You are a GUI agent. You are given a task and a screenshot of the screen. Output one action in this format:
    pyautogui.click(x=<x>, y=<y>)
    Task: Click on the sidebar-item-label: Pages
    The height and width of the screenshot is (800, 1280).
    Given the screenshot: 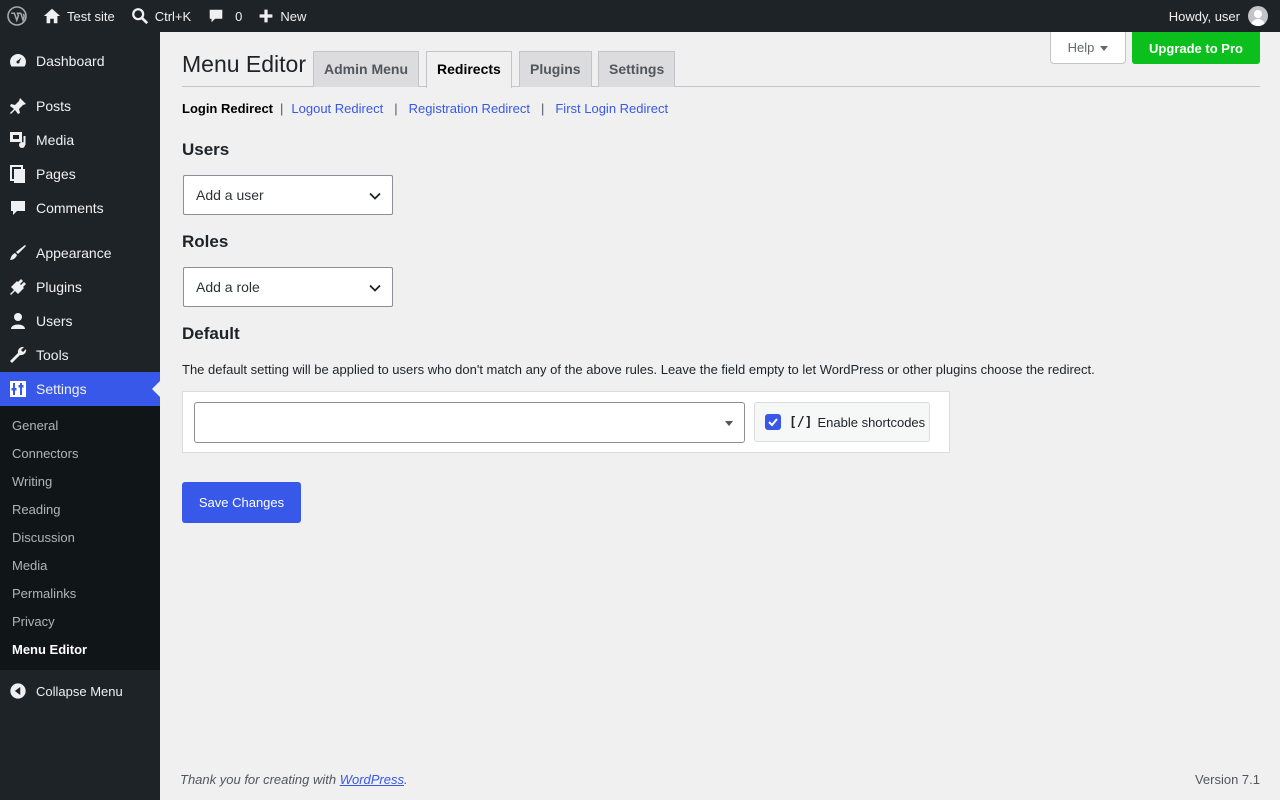 What is the action you would take?
    pyautogui.click(x=56, y=174)
    